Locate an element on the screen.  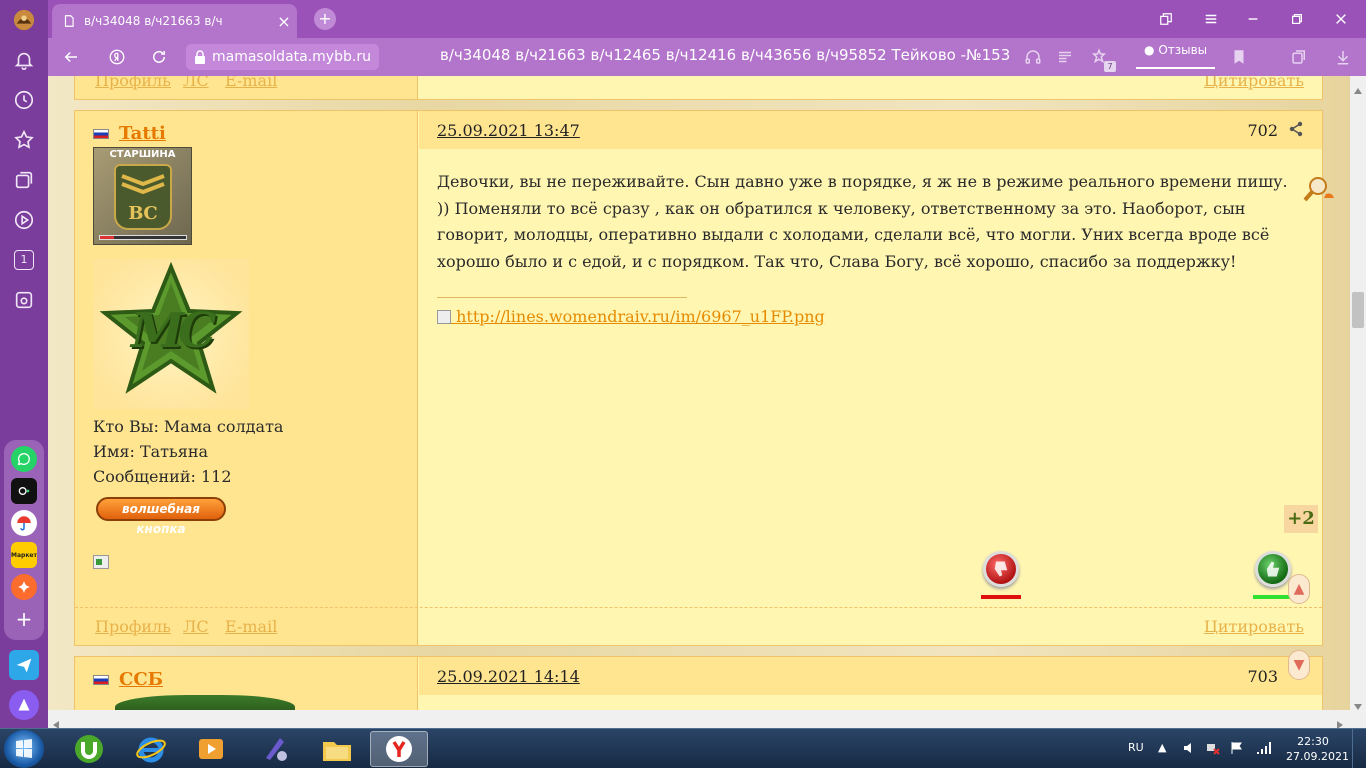
close-window-icon is located at coordinates (1341, 19).